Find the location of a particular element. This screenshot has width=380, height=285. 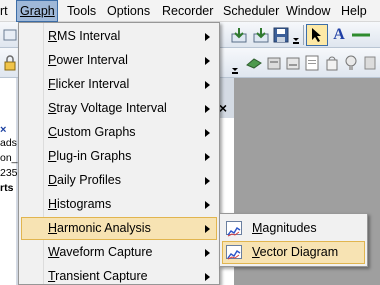

menu-window: Window is located at coordinates (308, 11).